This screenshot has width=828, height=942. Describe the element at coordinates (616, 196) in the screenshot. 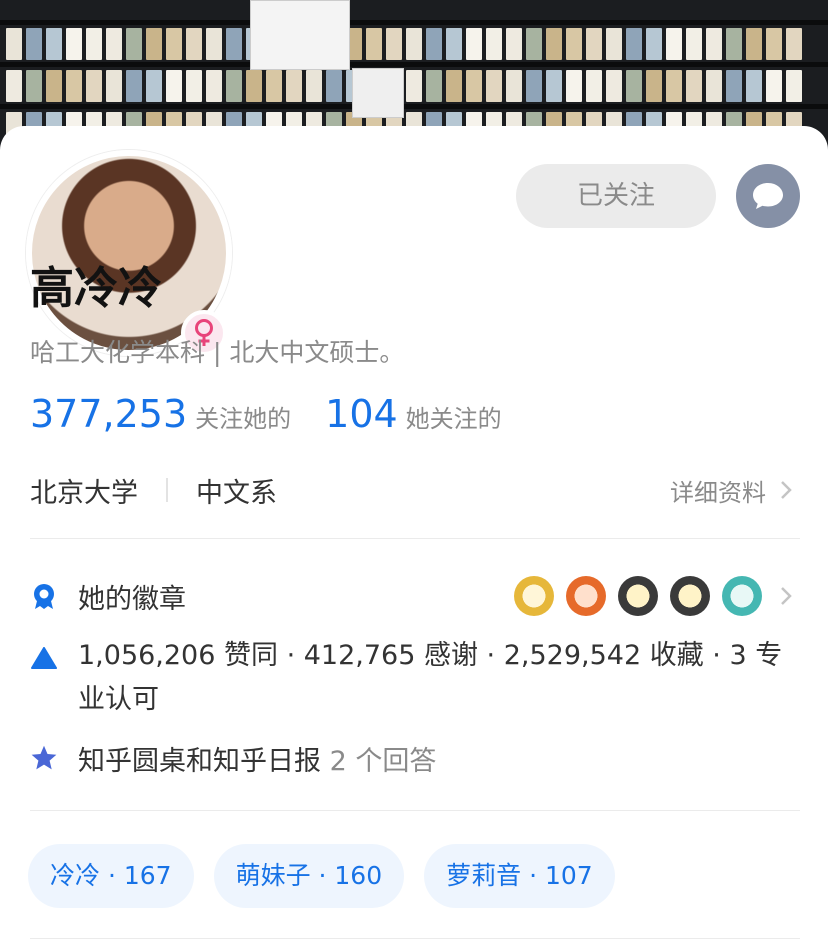

I see `followed-button: 已关注` at that location.